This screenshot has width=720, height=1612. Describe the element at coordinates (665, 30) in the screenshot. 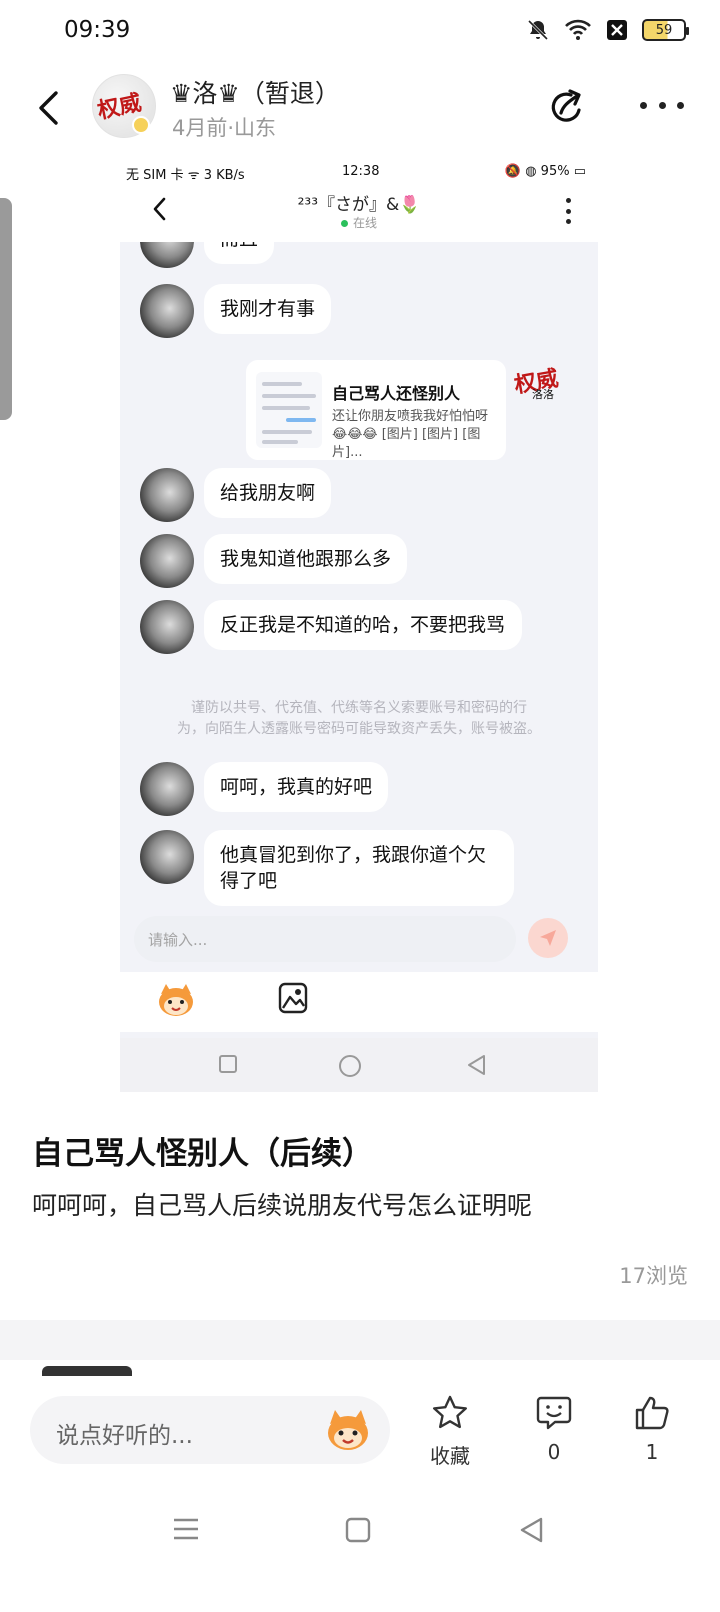

I see `battery-indicator: 59` at that location.